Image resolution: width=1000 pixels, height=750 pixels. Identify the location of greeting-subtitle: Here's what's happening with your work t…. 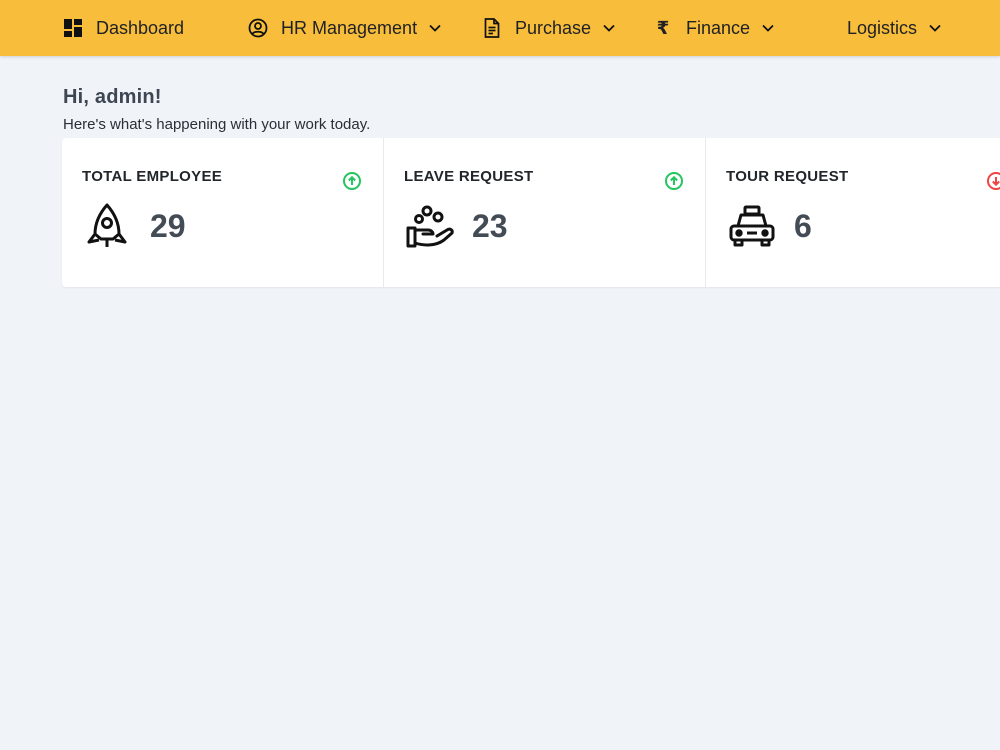
(217, 124).